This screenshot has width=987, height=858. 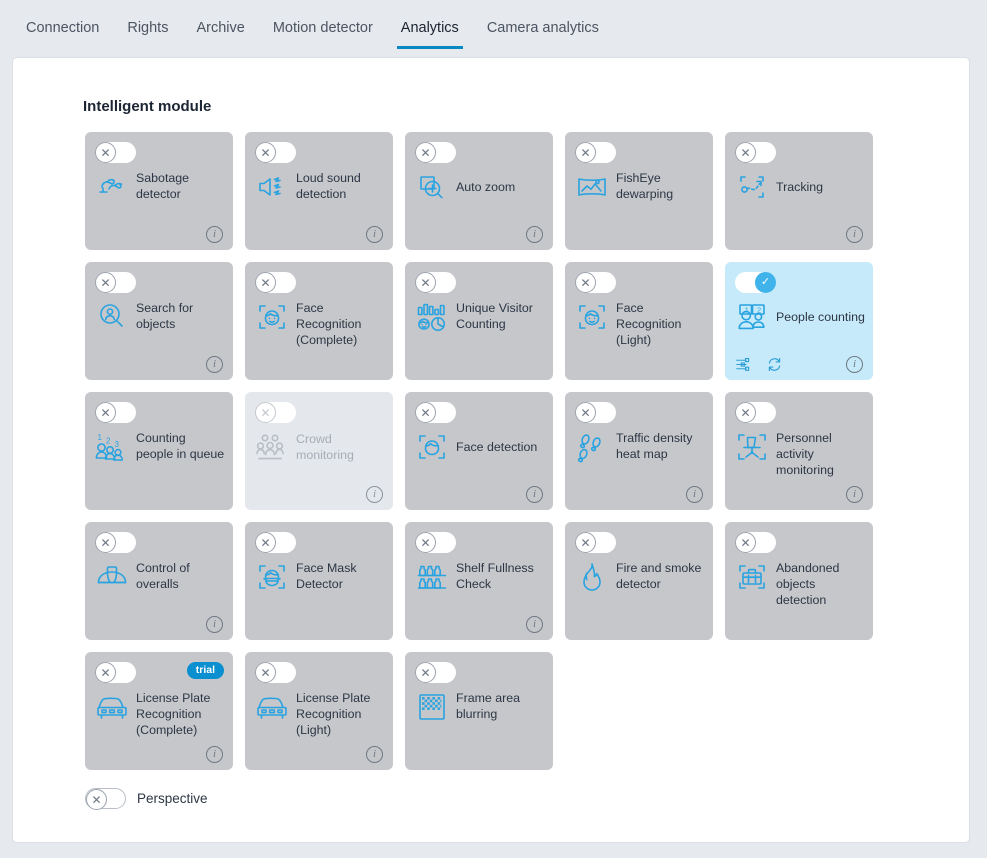 What do you see at coordinates (543, 33) in the screenshot?
I see `tab-camera-analytics: Camera analytics` at bounding box center [543, 33].